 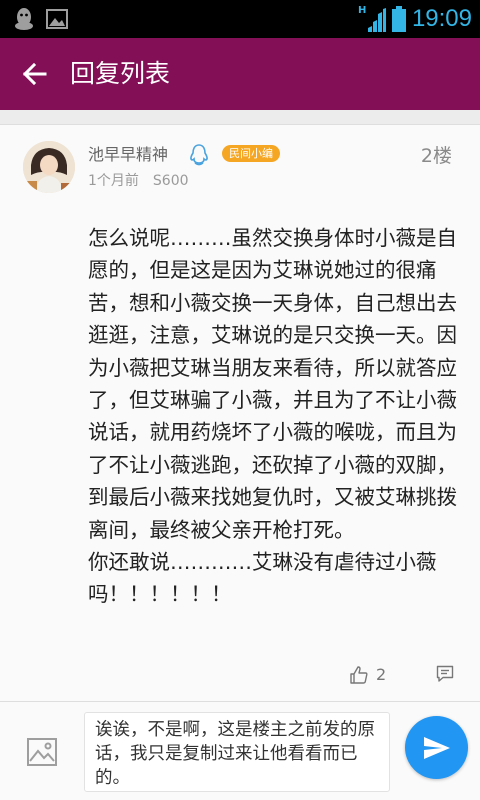 I want to click on thumbs-up-icon, so click(x=359, y=674).